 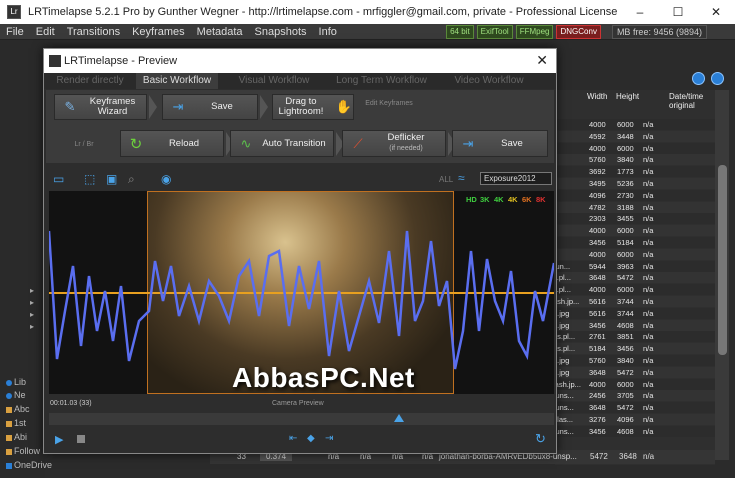 What do you see at coordinates (311, 438) in the screenshot?
I see `keyframe-icon: ◆` at bounding box center [311, 438].